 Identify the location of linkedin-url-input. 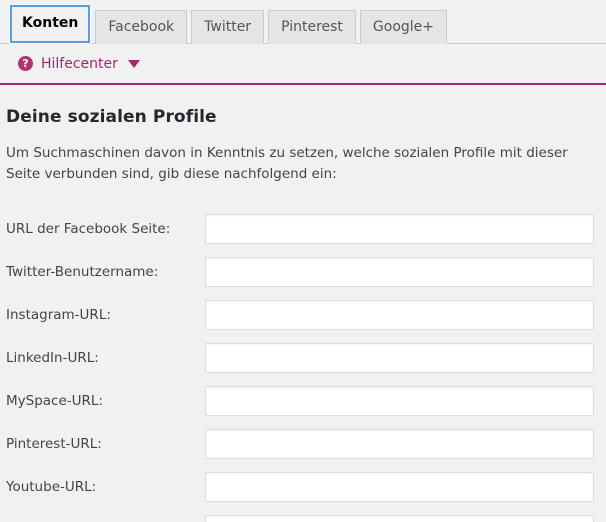
(399, 357).